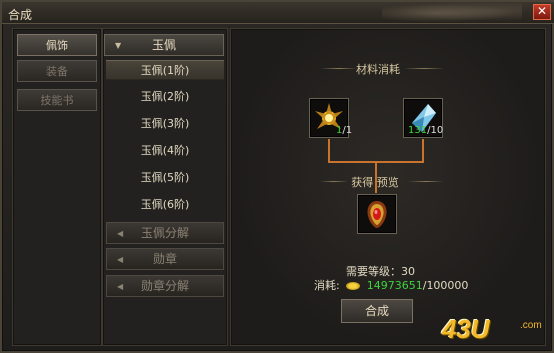 This screenshot has height=353, width=554. Describe the element at coordinates (278, 13) in the screenshot. I see `title-bar: 合成 ✕` at that location.